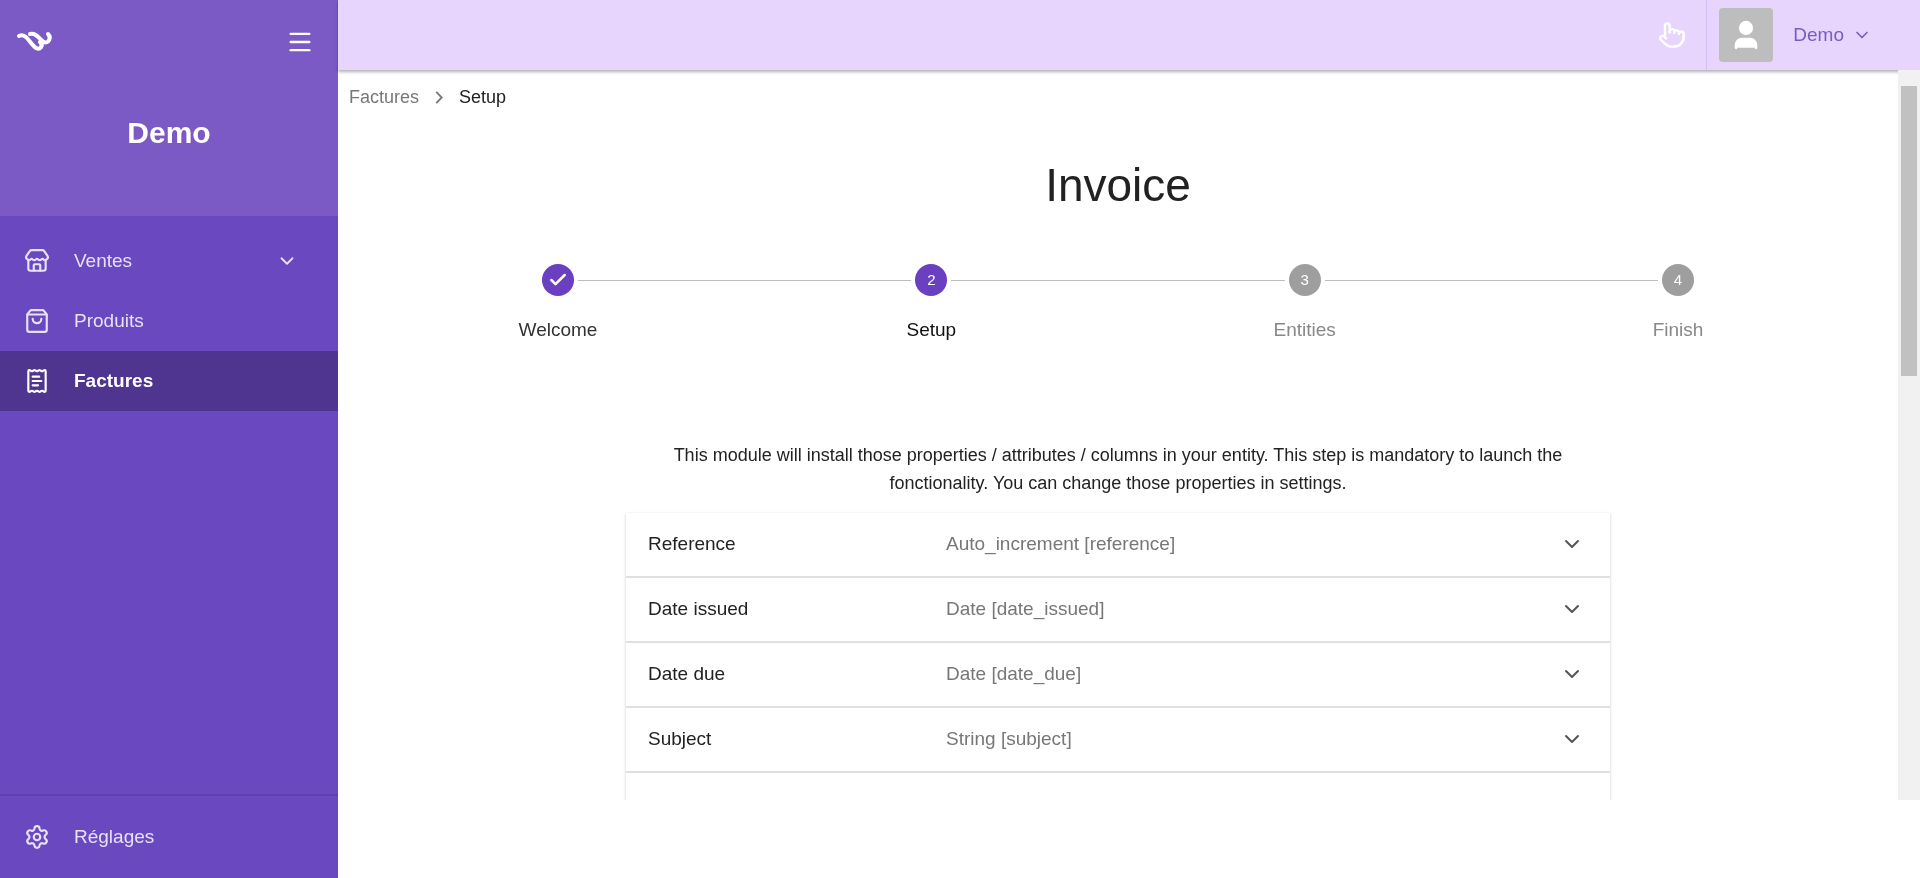 This screenshot has width=1920, height=878. Describe the element at coordinates (169, 132) in the screenshot. I see `sidebar-title: Demo` at that location.